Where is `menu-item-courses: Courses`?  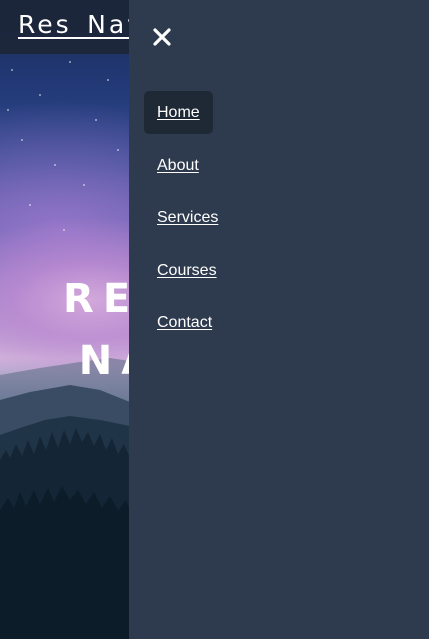
menu-item-courses: Courses is located at coordinates (187, 270).